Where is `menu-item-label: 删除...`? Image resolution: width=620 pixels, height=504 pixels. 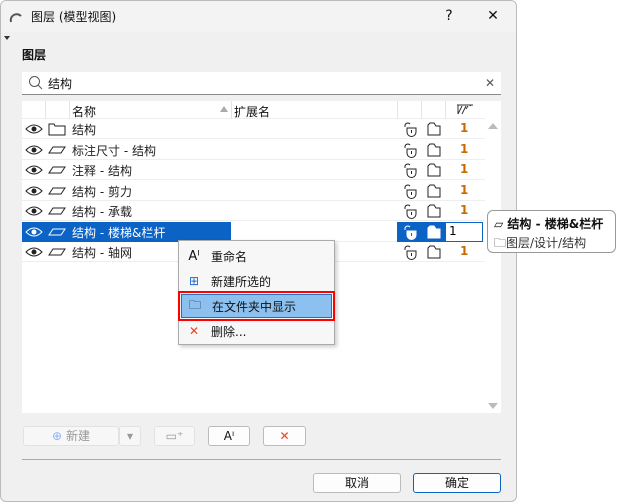 menu-item-label: 删除... is located at coordinates (229, 331).